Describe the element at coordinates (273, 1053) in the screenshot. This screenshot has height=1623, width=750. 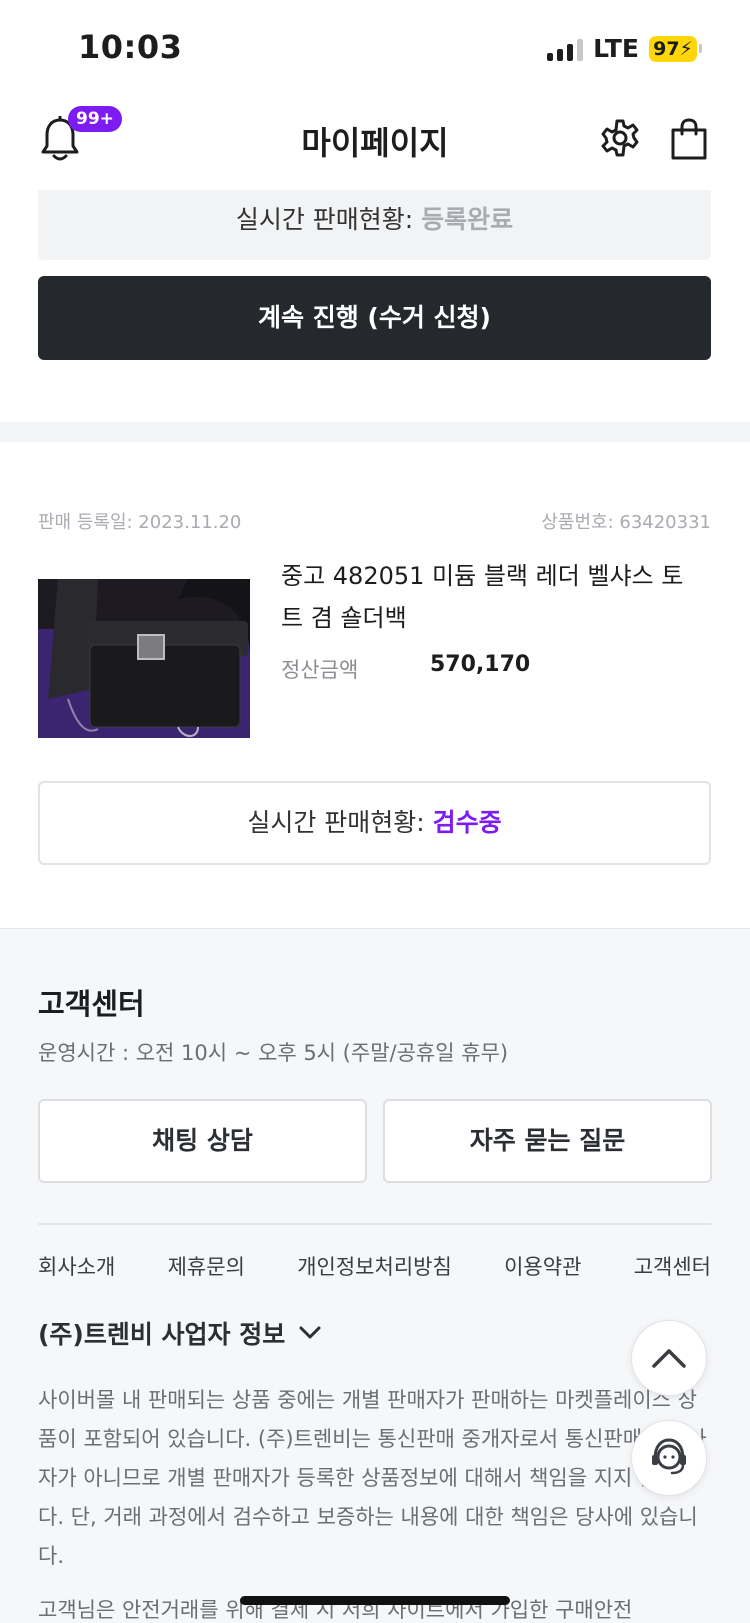
I see `operating-hours: 운영시간 : 오전 10시 ~ 오후 5시 (주말/공휴일 휴무)` at that location.